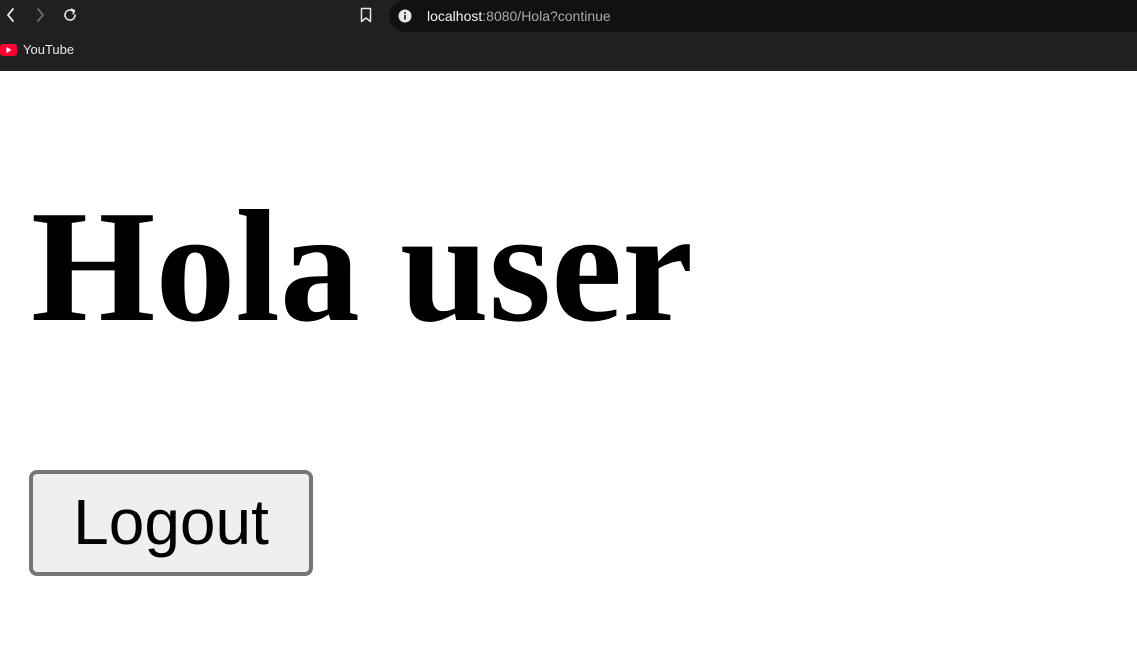 The image size is (1137, 659). I want to click on chevron-right-icon, so click(40, 15).